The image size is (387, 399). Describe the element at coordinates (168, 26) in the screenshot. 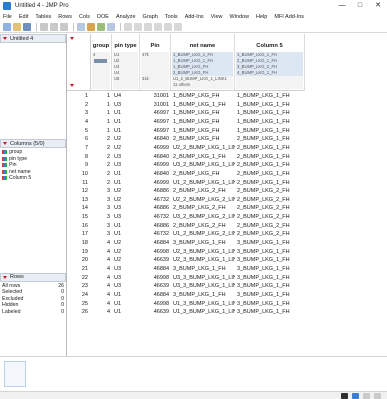

I see `magnifier-icon` at that location.